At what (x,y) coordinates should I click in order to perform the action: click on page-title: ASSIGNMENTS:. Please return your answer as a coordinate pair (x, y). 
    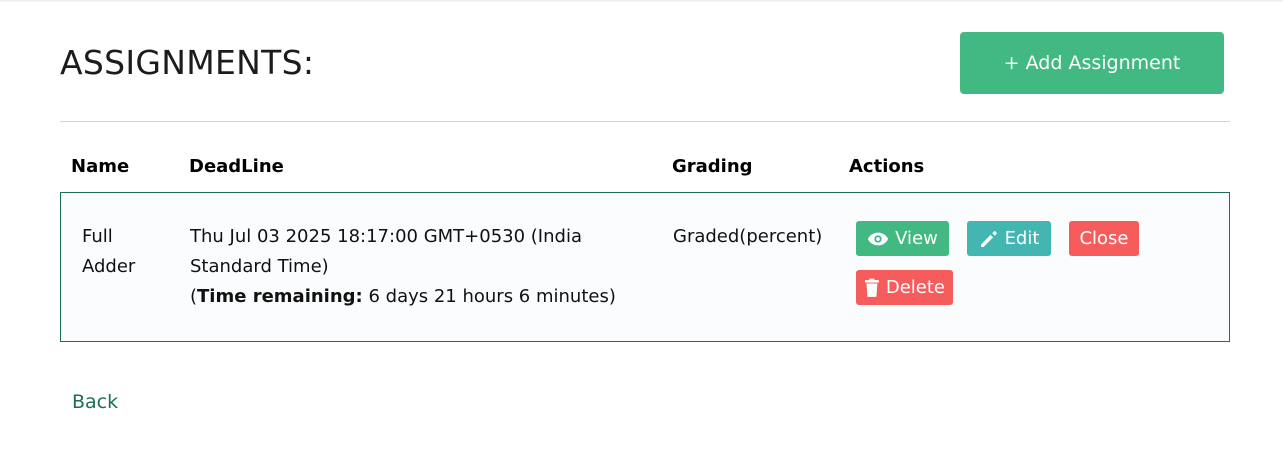
    Looking at the image, I should click on (187, 62).